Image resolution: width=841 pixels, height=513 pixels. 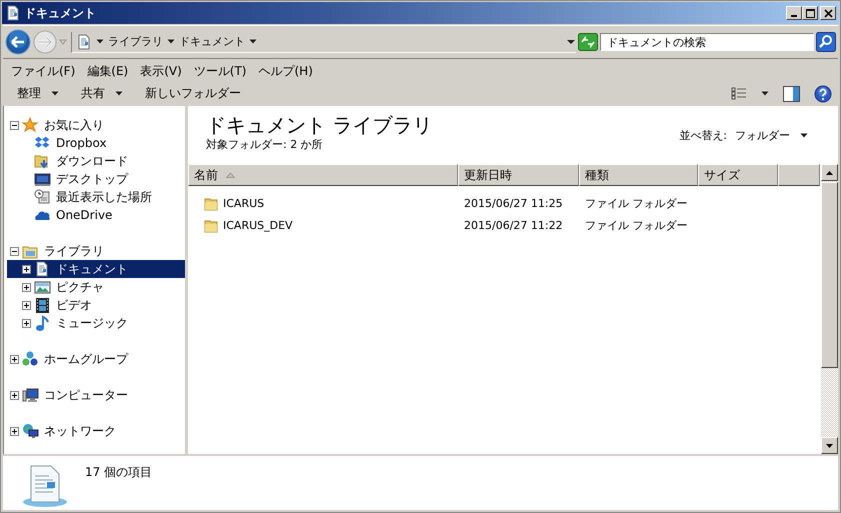 What do you see at coordinates (703, 135) in the screenshot?
I see `sort-label: 並べ替え:` at bounding box center [703, 135].